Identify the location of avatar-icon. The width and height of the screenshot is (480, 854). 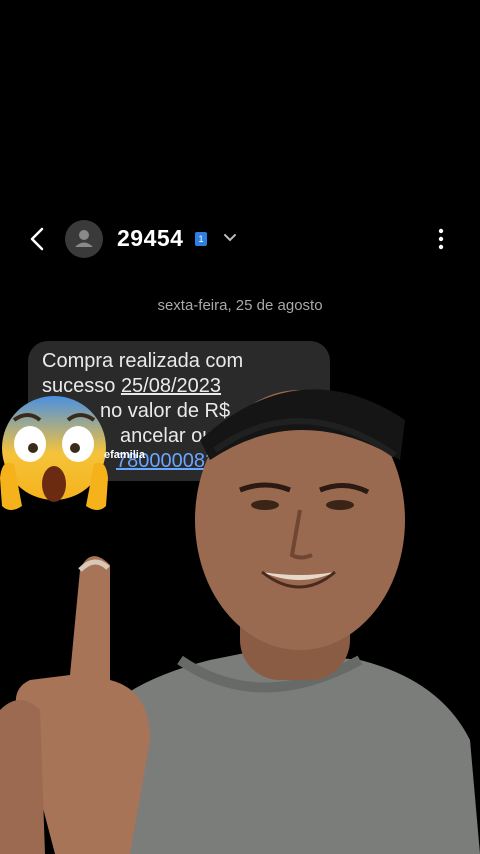
(84, 238).